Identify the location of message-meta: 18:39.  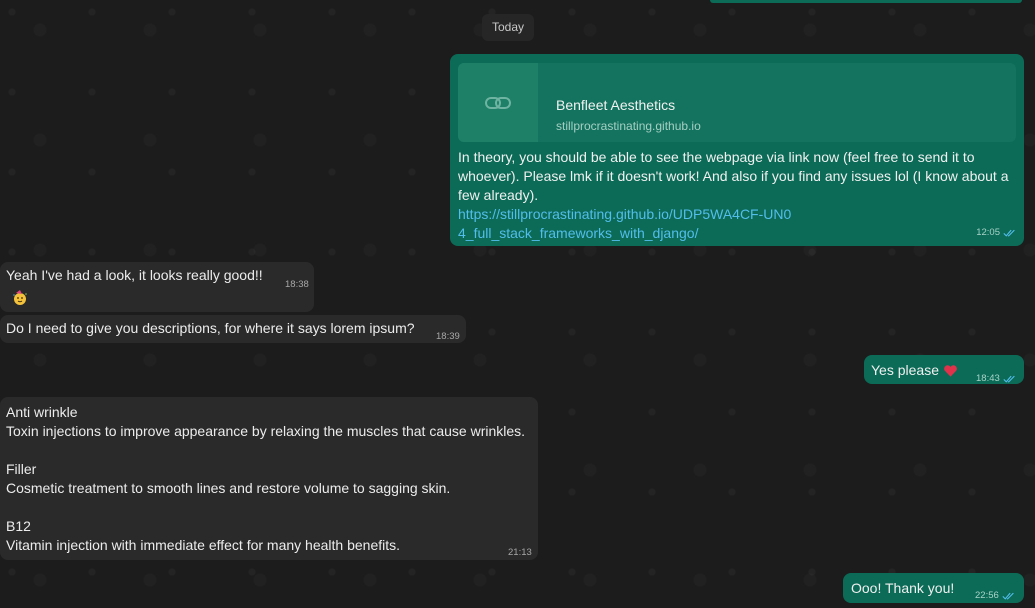
(448, 336).